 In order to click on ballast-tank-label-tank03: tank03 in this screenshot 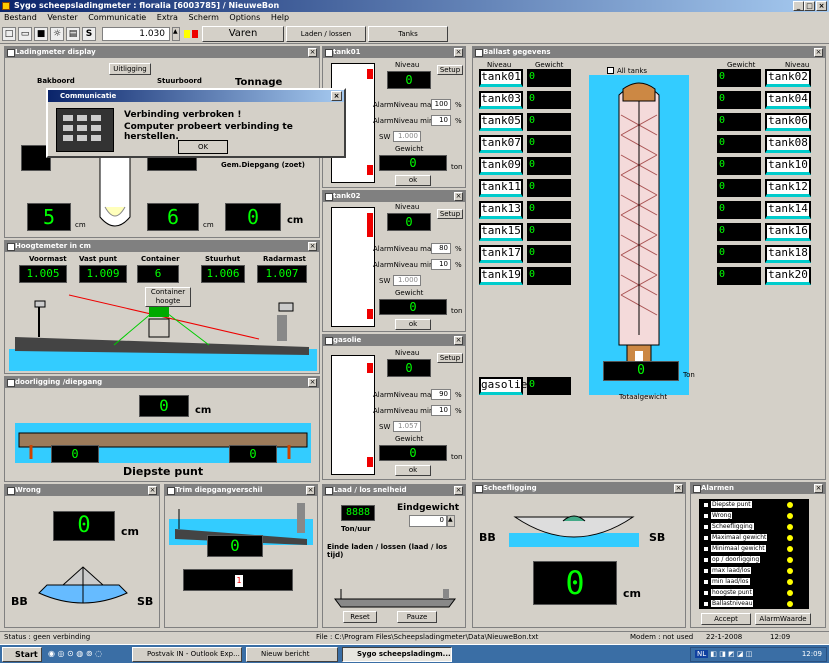, I will do `click(501, 100)`.